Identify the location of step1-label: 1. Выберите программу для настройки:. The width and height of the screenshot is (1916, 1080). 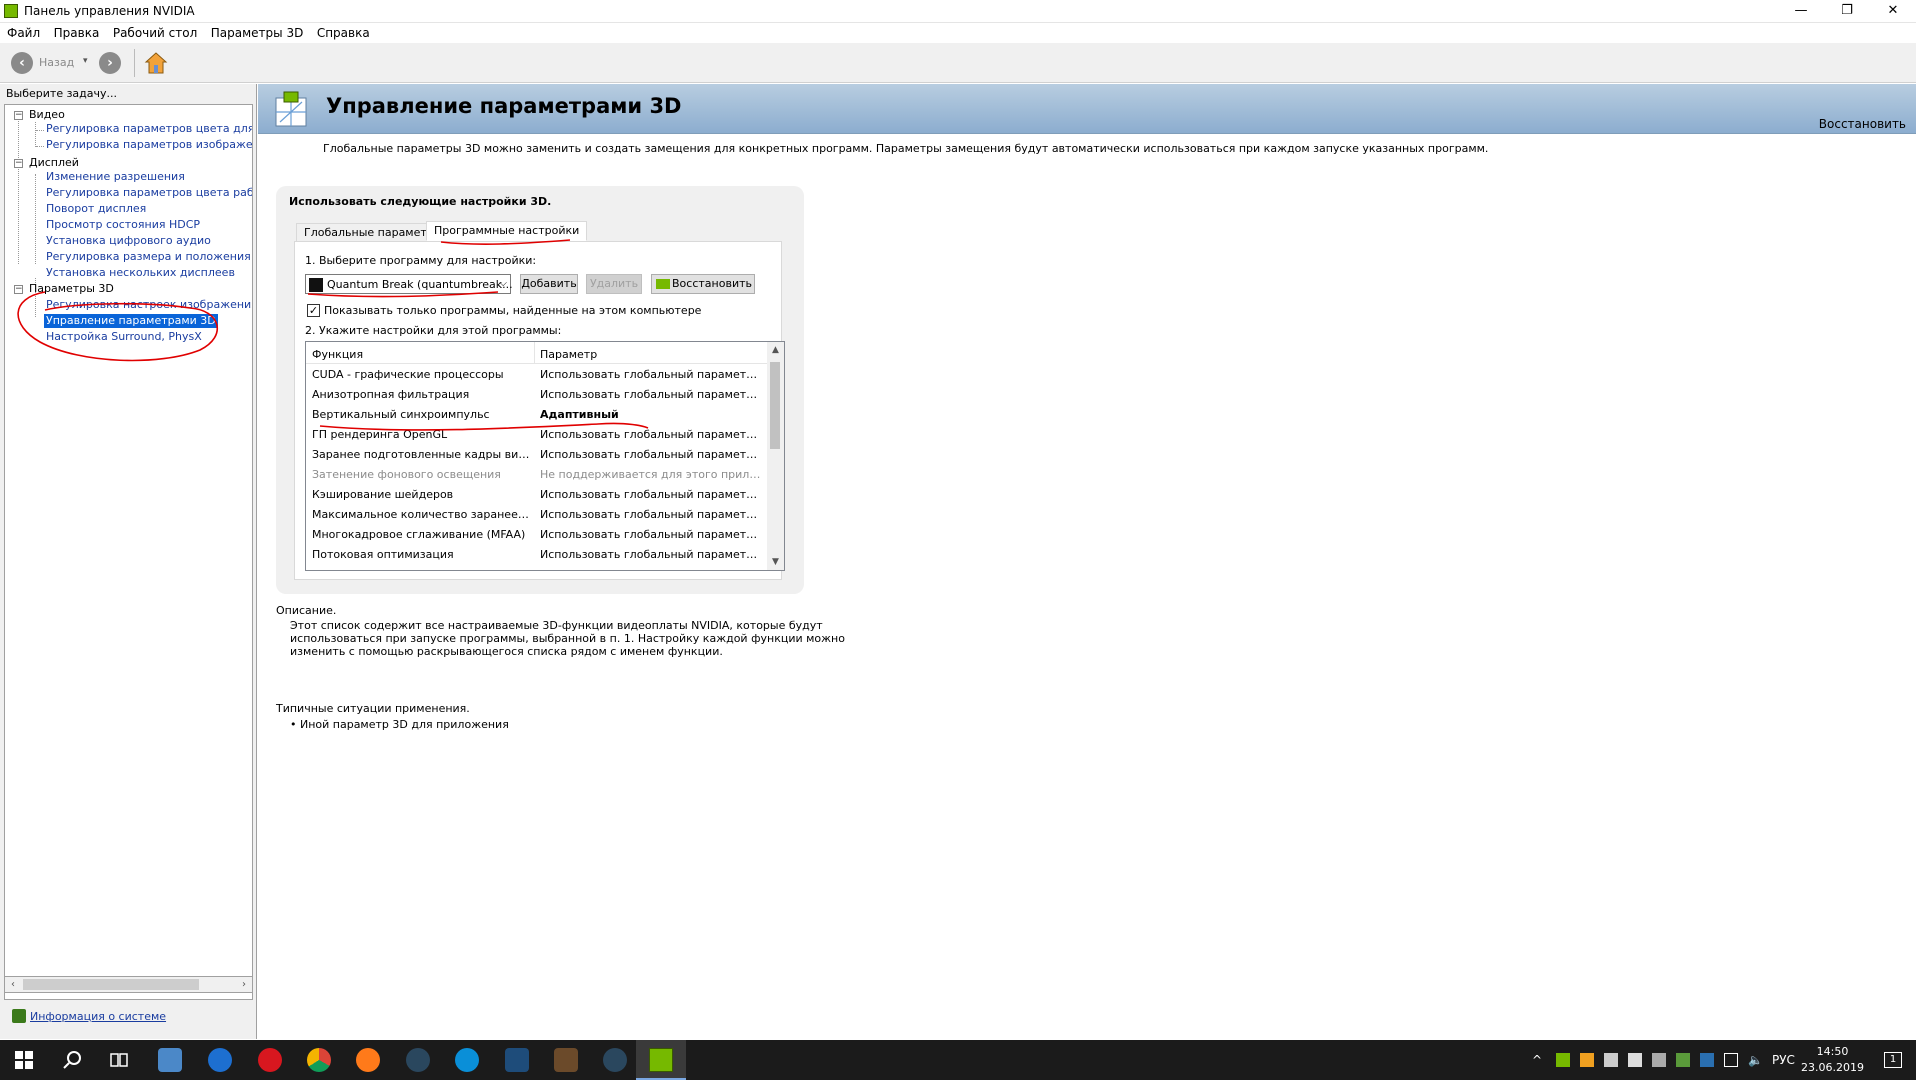
(421, 260).